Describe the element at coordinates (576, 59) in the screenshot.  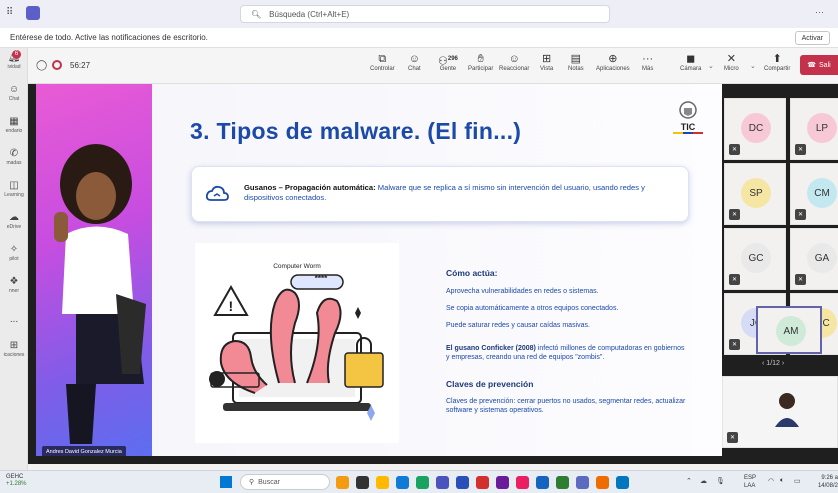
I see `notes-icon: ▤` at that location.